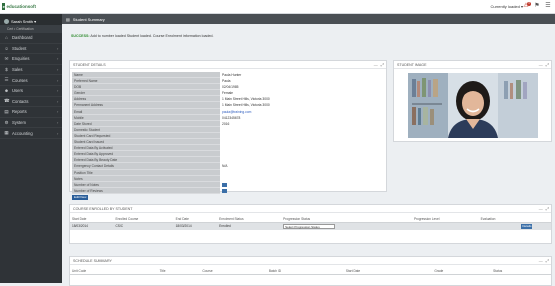 The height and width of the screenshot is (286, 555). What do you see at coordinates (114, 271) in the screenshot?
I see `column-header: Unit Code` at bounding box center [114, 271].